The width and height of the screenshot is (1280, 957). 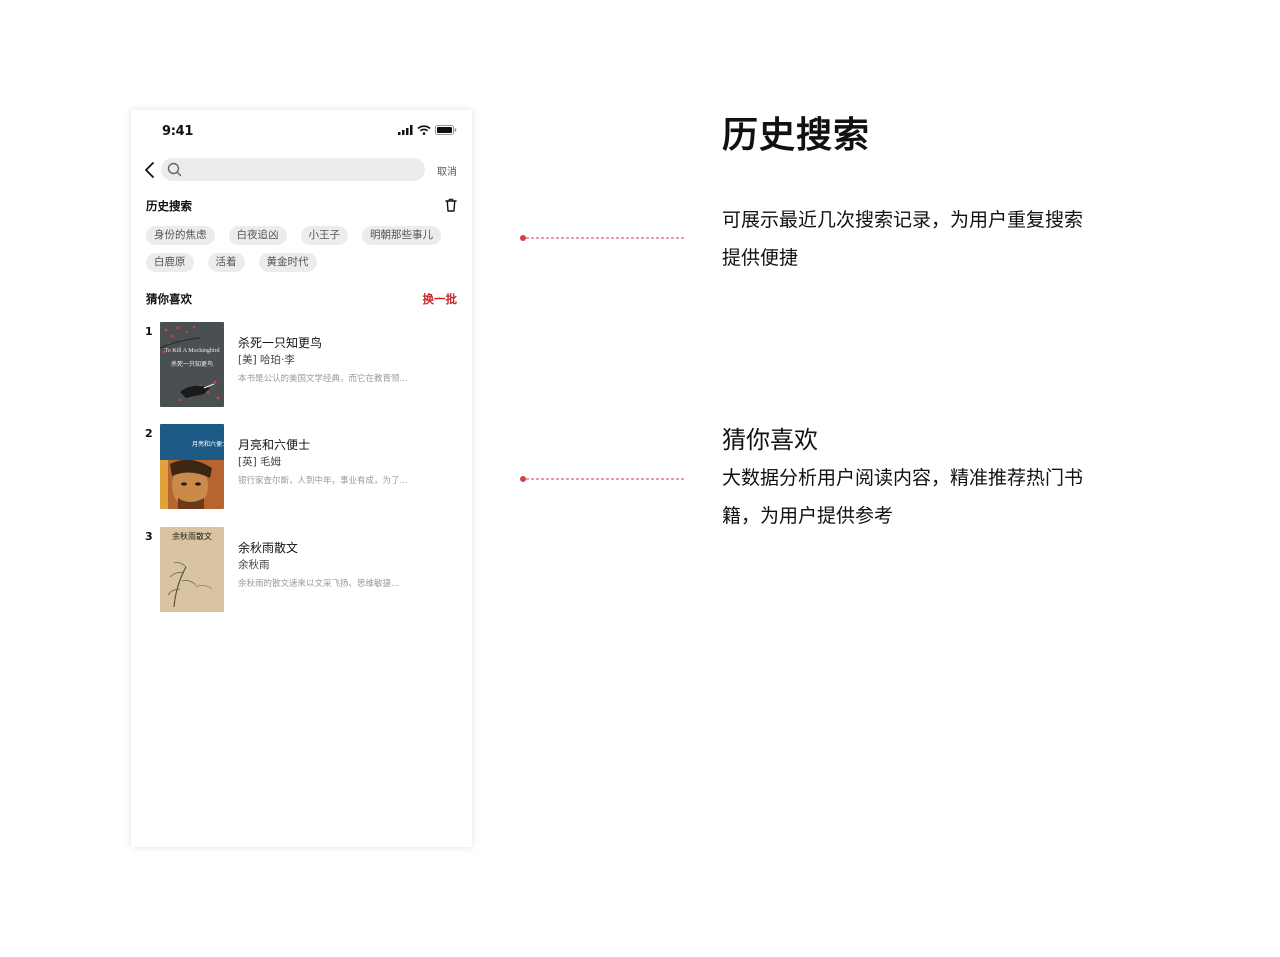 What do you see at coordinates (257, 235) in the screenshot?
I see `history-tag: 白夜追凶` at bounding box center [257, 235].